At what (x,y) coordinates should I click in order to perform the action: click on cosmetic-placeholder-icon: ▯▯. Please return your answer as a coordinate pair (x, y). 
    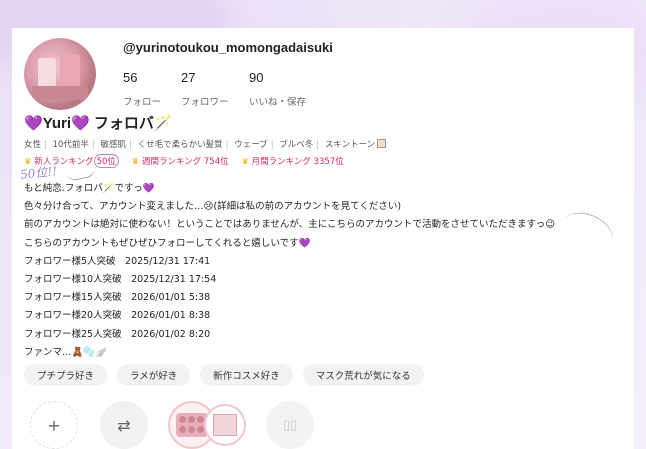
    Looking at the image, I should click on (290, 425).